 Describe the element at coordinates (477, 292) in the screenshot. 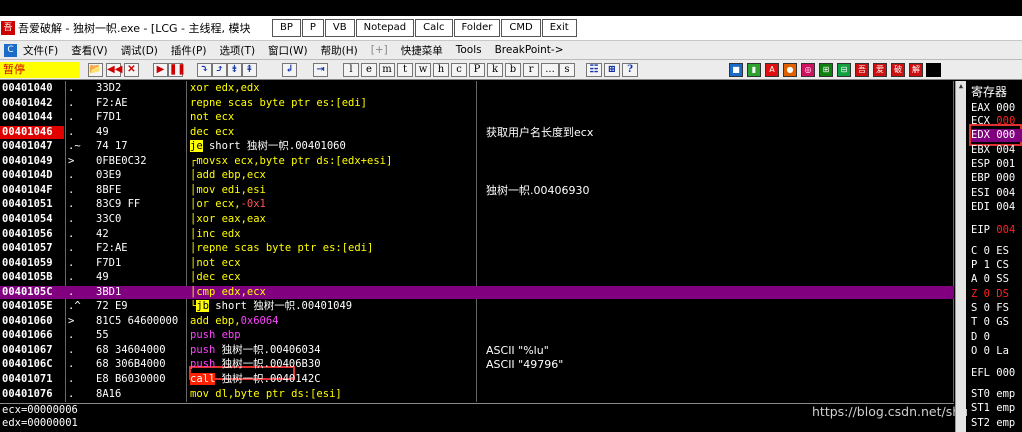

I see `disasm-row: 0040105C. 3BD1 │cmp edx,ecx` at that location.